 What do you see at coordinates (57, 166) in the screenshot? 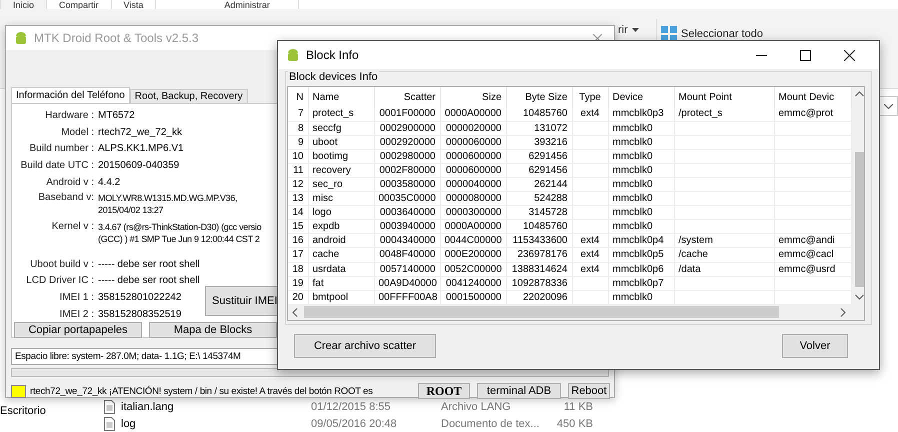
I see `field-label: Build date UTC :` at bounding box center [57, 166].